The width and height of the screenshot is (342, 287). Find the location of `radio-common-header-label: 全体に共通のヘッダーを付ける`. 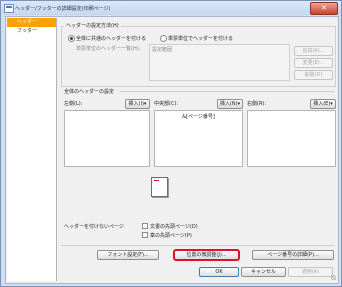

radio-common-header-label: 全体に共通のヘッダーを付ける is located at coordinates (111, 39).